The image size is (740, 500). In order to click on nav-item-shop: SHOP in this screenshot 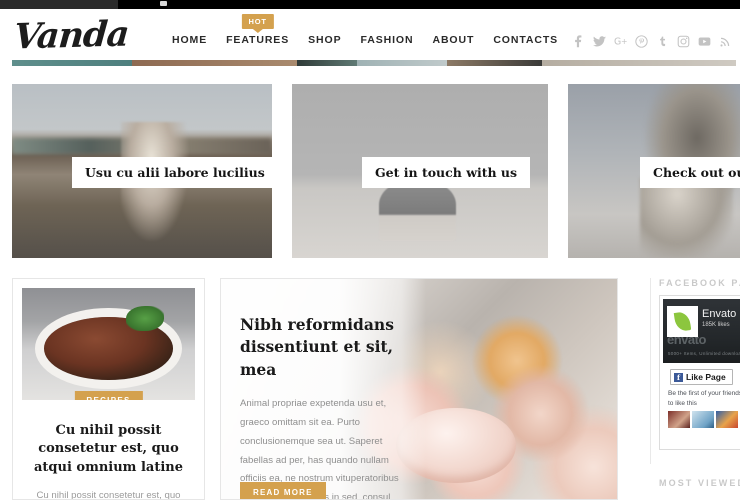, I will do `click(324, 40)`.